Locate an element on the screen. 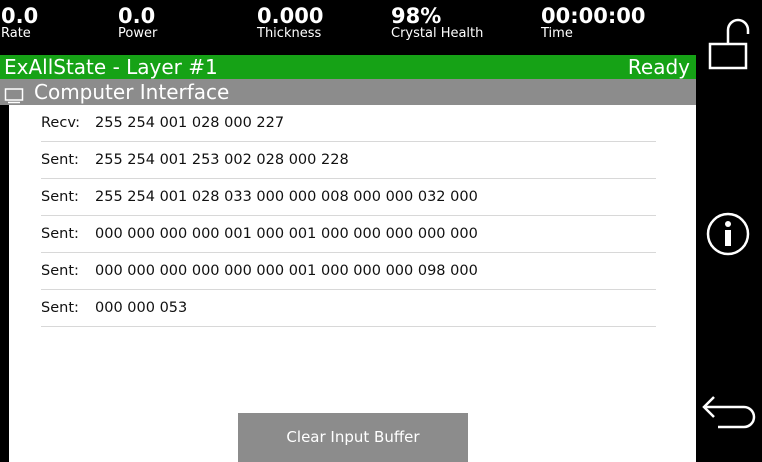  power-value: 0.0 is located at coordinates (137, 16).